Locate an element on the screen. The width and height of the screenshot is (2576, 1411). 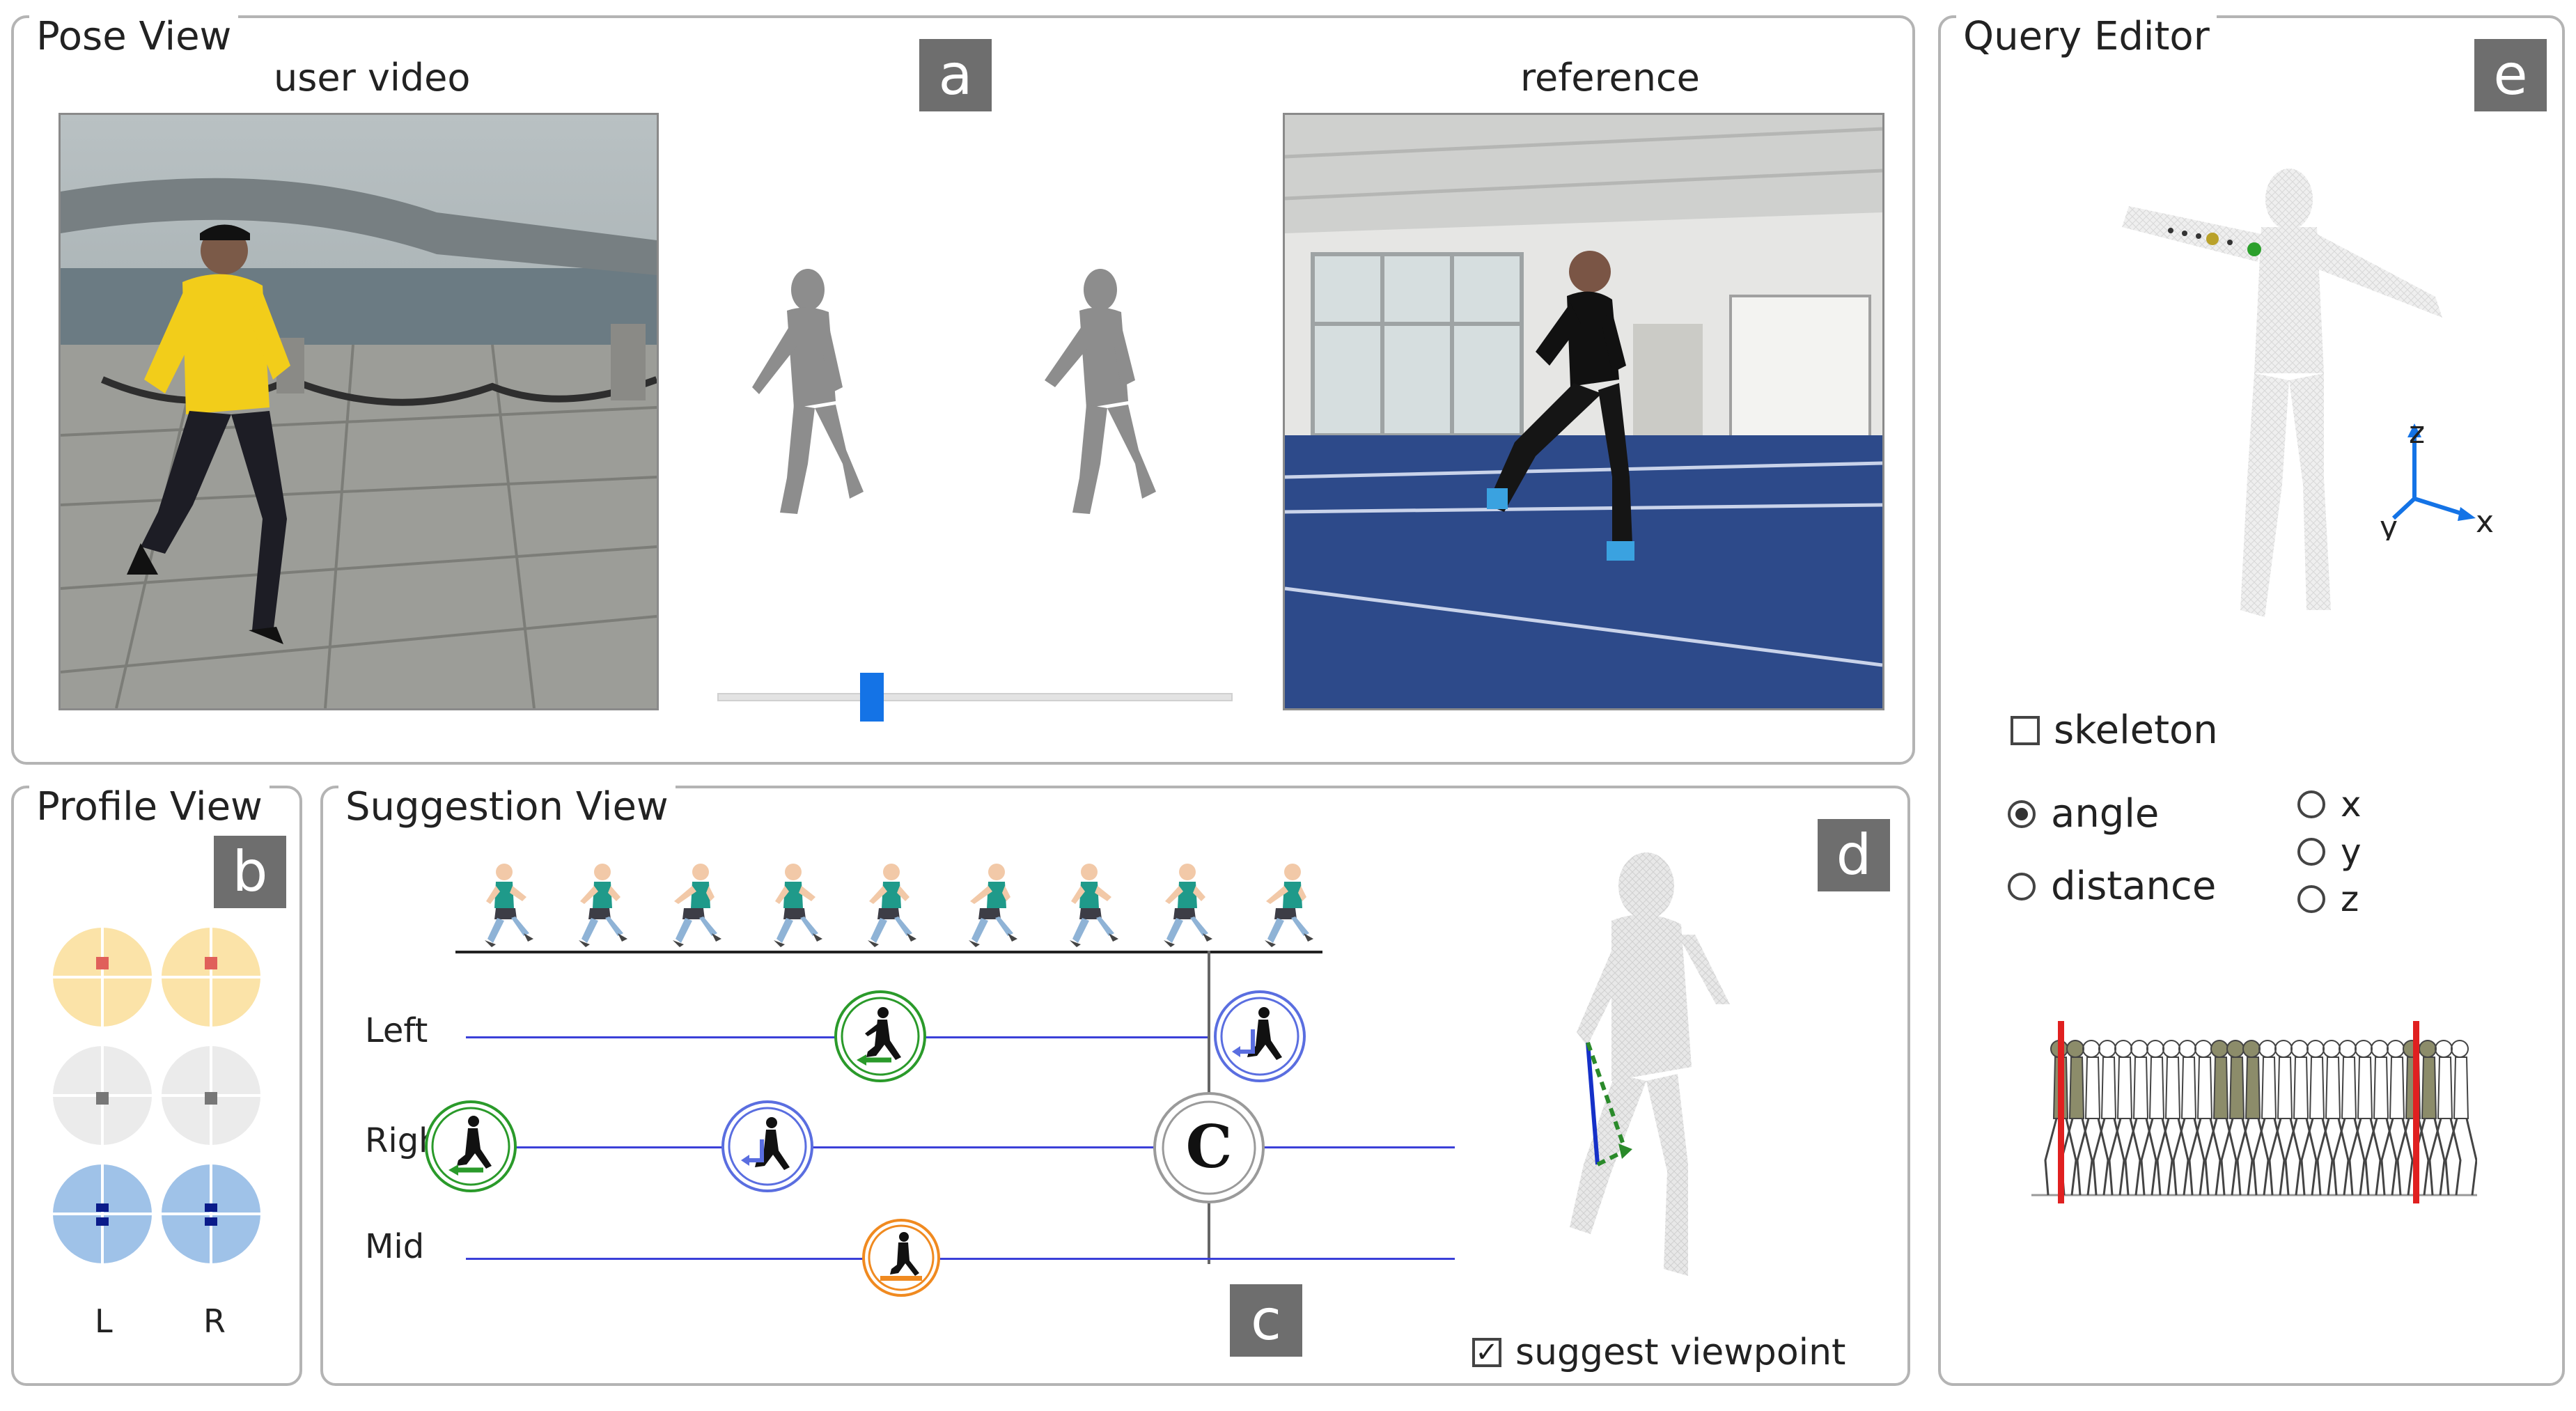
axis-y-label: y is located at coordinates (2389, 525).